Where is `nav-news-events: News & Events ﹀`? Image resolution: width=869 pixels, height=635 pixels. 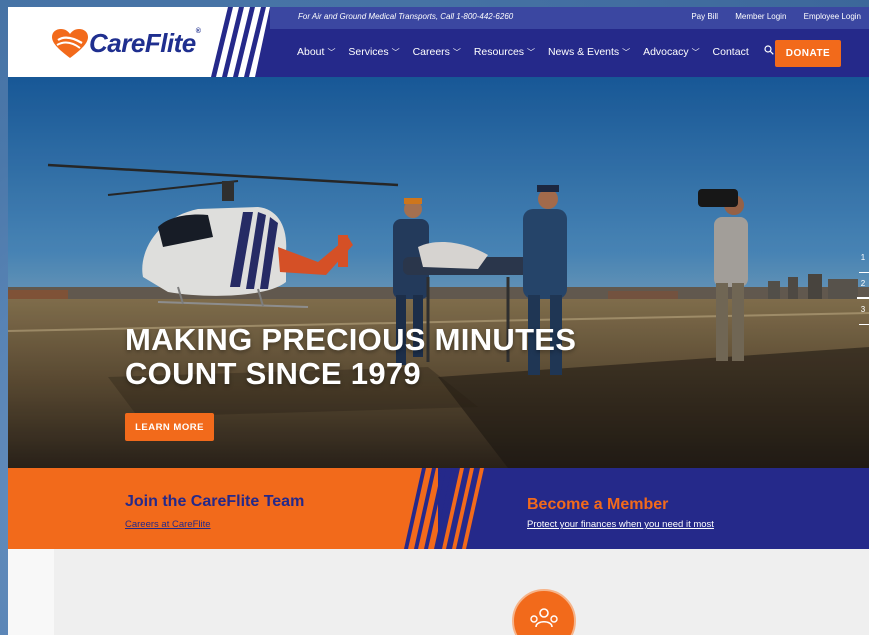
nav-news-events: News & Events ﹀ is located at coordinates (589, 52).